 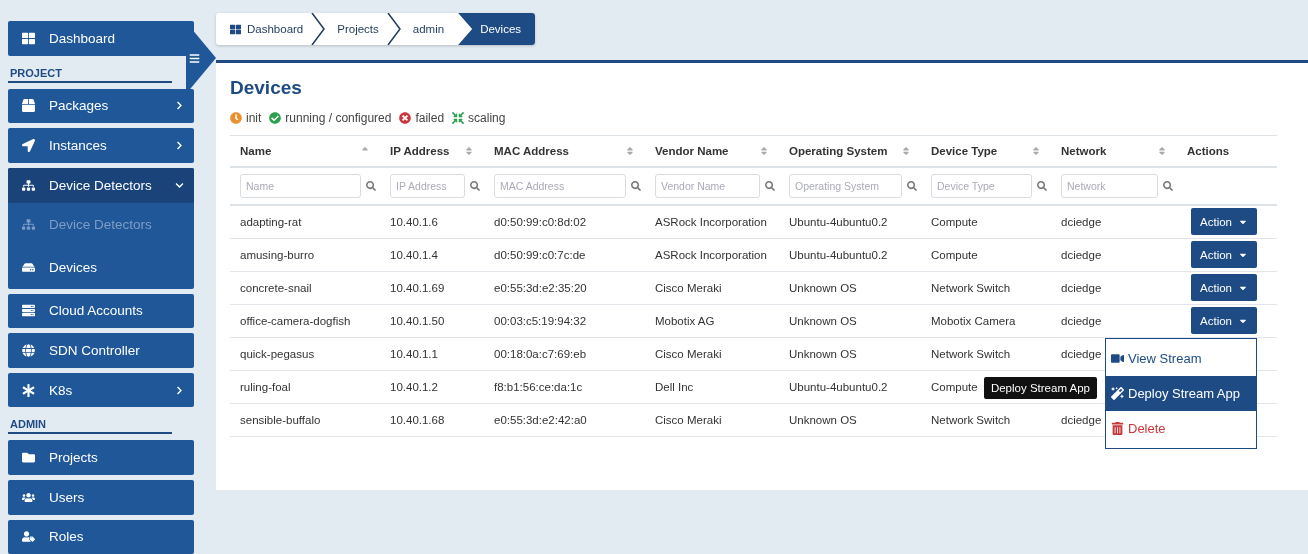 What do you see at coordinates (432, 287) in the screenshot?
I see `table-cell: 10.40.1.69` at bounding box center [432, 287].